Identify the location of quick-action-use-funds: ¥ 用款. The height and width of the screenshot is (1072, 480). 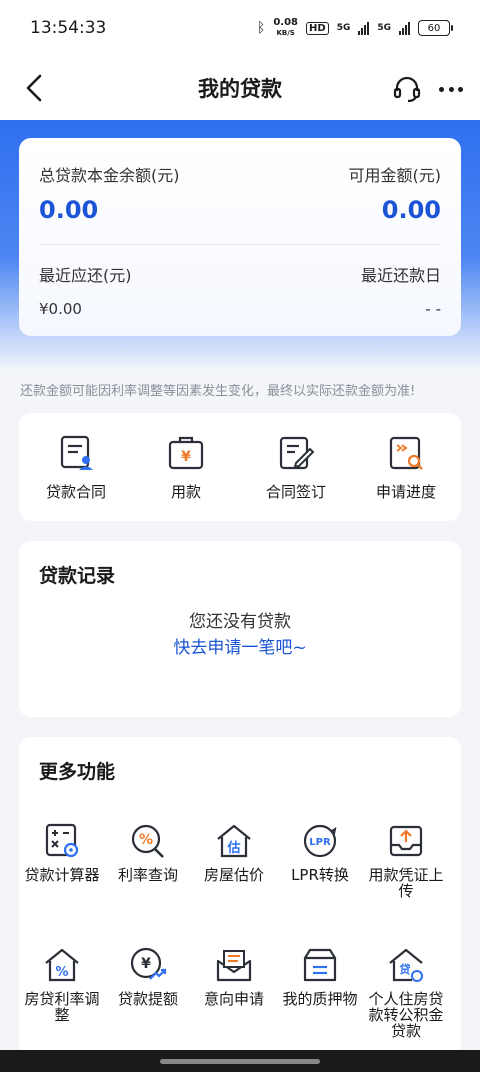
(186, 467).